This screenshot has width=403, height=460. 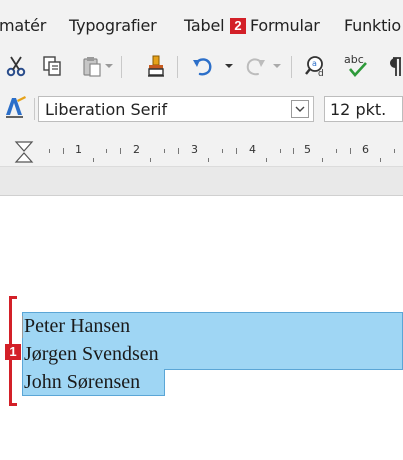 What do you see at coordinates (252, 149) in the screenshot?
I see `ruler-number: 4` at bounding box center [252, 149].